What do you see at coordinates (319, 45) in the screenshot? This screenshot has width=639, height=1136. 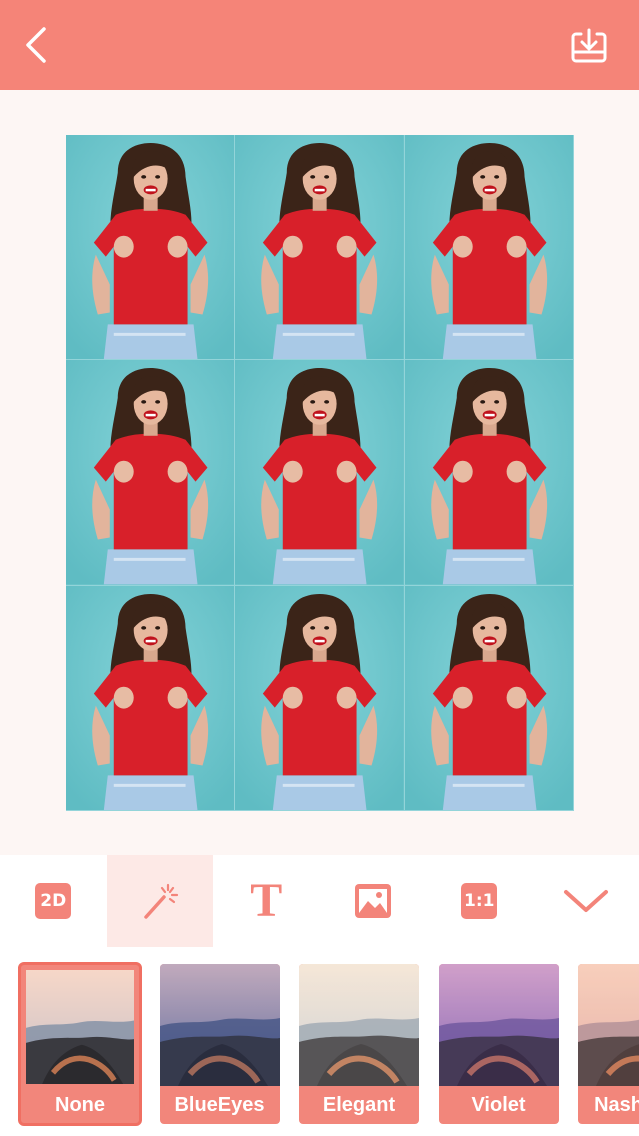 I see `top-bar` at bounding box center [319, 45].